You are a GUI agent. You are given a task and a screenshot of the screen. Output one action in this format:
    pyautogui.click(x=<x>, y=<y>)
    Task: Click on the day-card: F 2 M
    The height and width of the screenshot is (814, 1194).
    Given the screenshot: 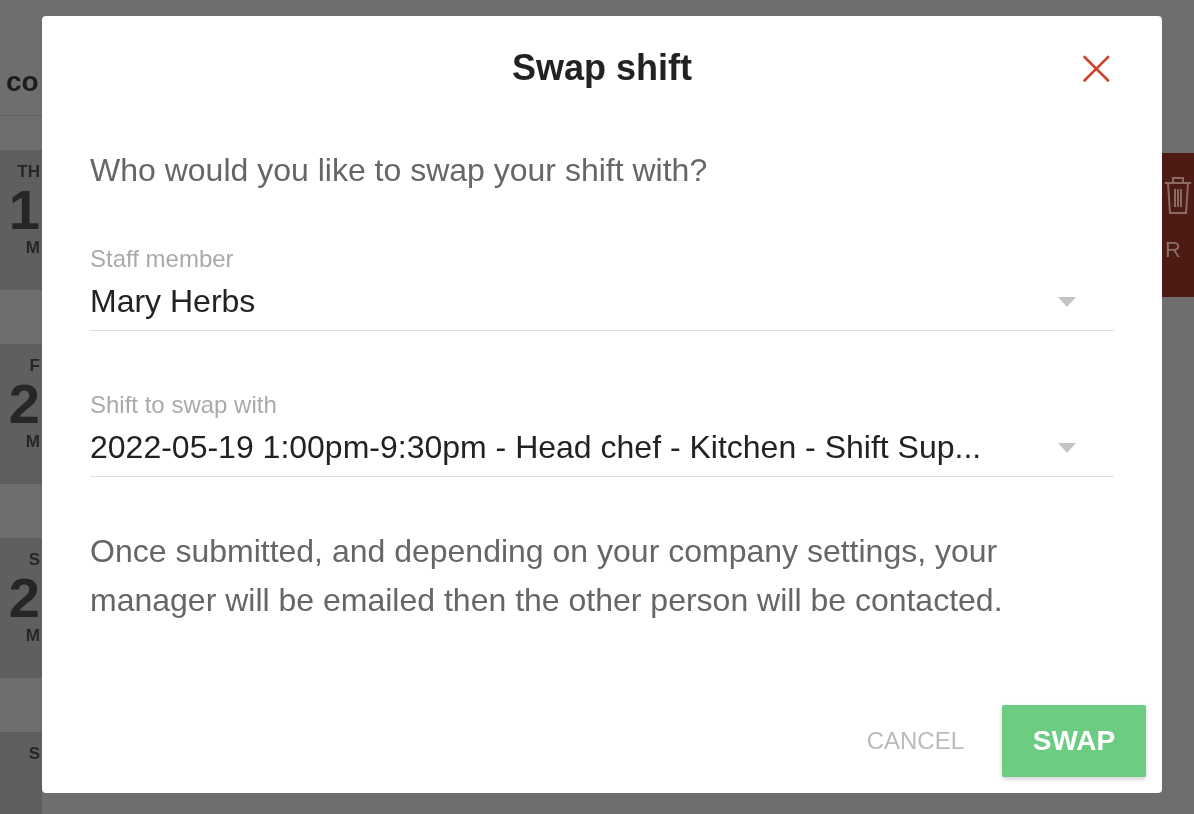 What is the action you would take?
    pyautogui.click(x=21, y=414)
    